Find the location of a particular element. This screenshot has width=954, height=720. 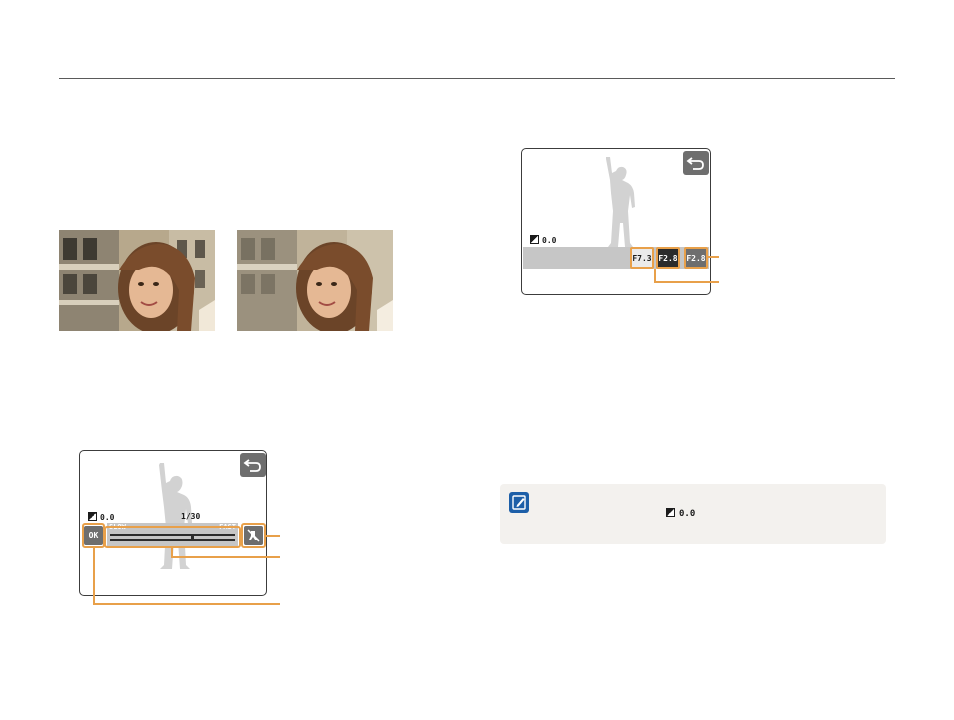

camera-screen-shutter: 0.0 1/30 SLOW FAST OK is located at coordinates (173, 523).